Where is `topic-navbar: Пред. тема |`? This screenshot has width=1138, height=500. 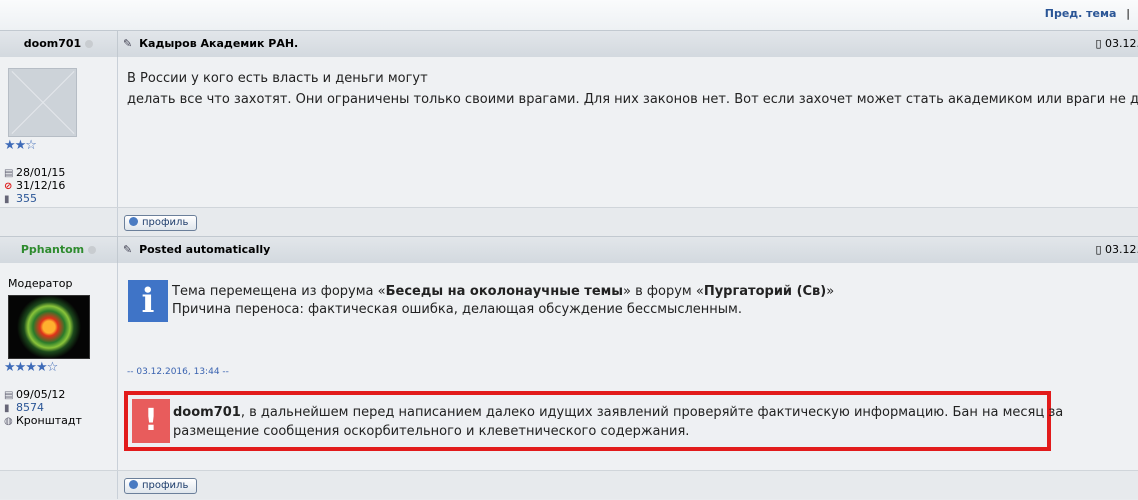
topic-navbar: Пред. тема | is located at coordinates (569, 15).